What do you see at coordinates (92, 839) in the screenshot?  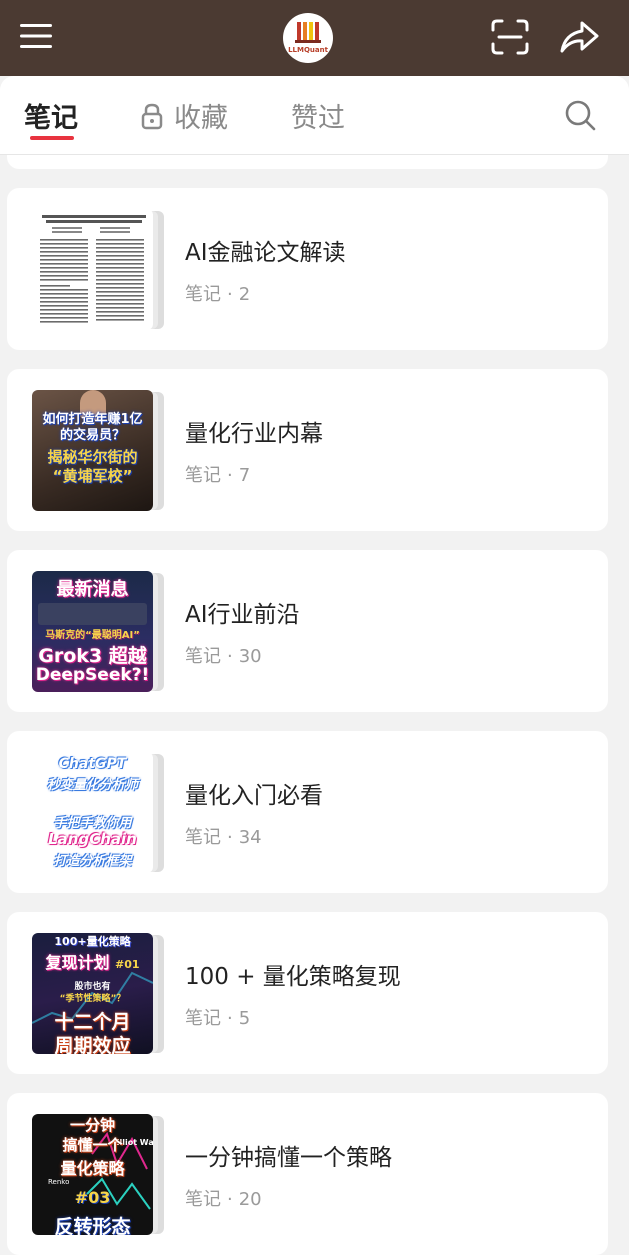 I see `cover-text: LangChain` at bounding box center [92, 839].